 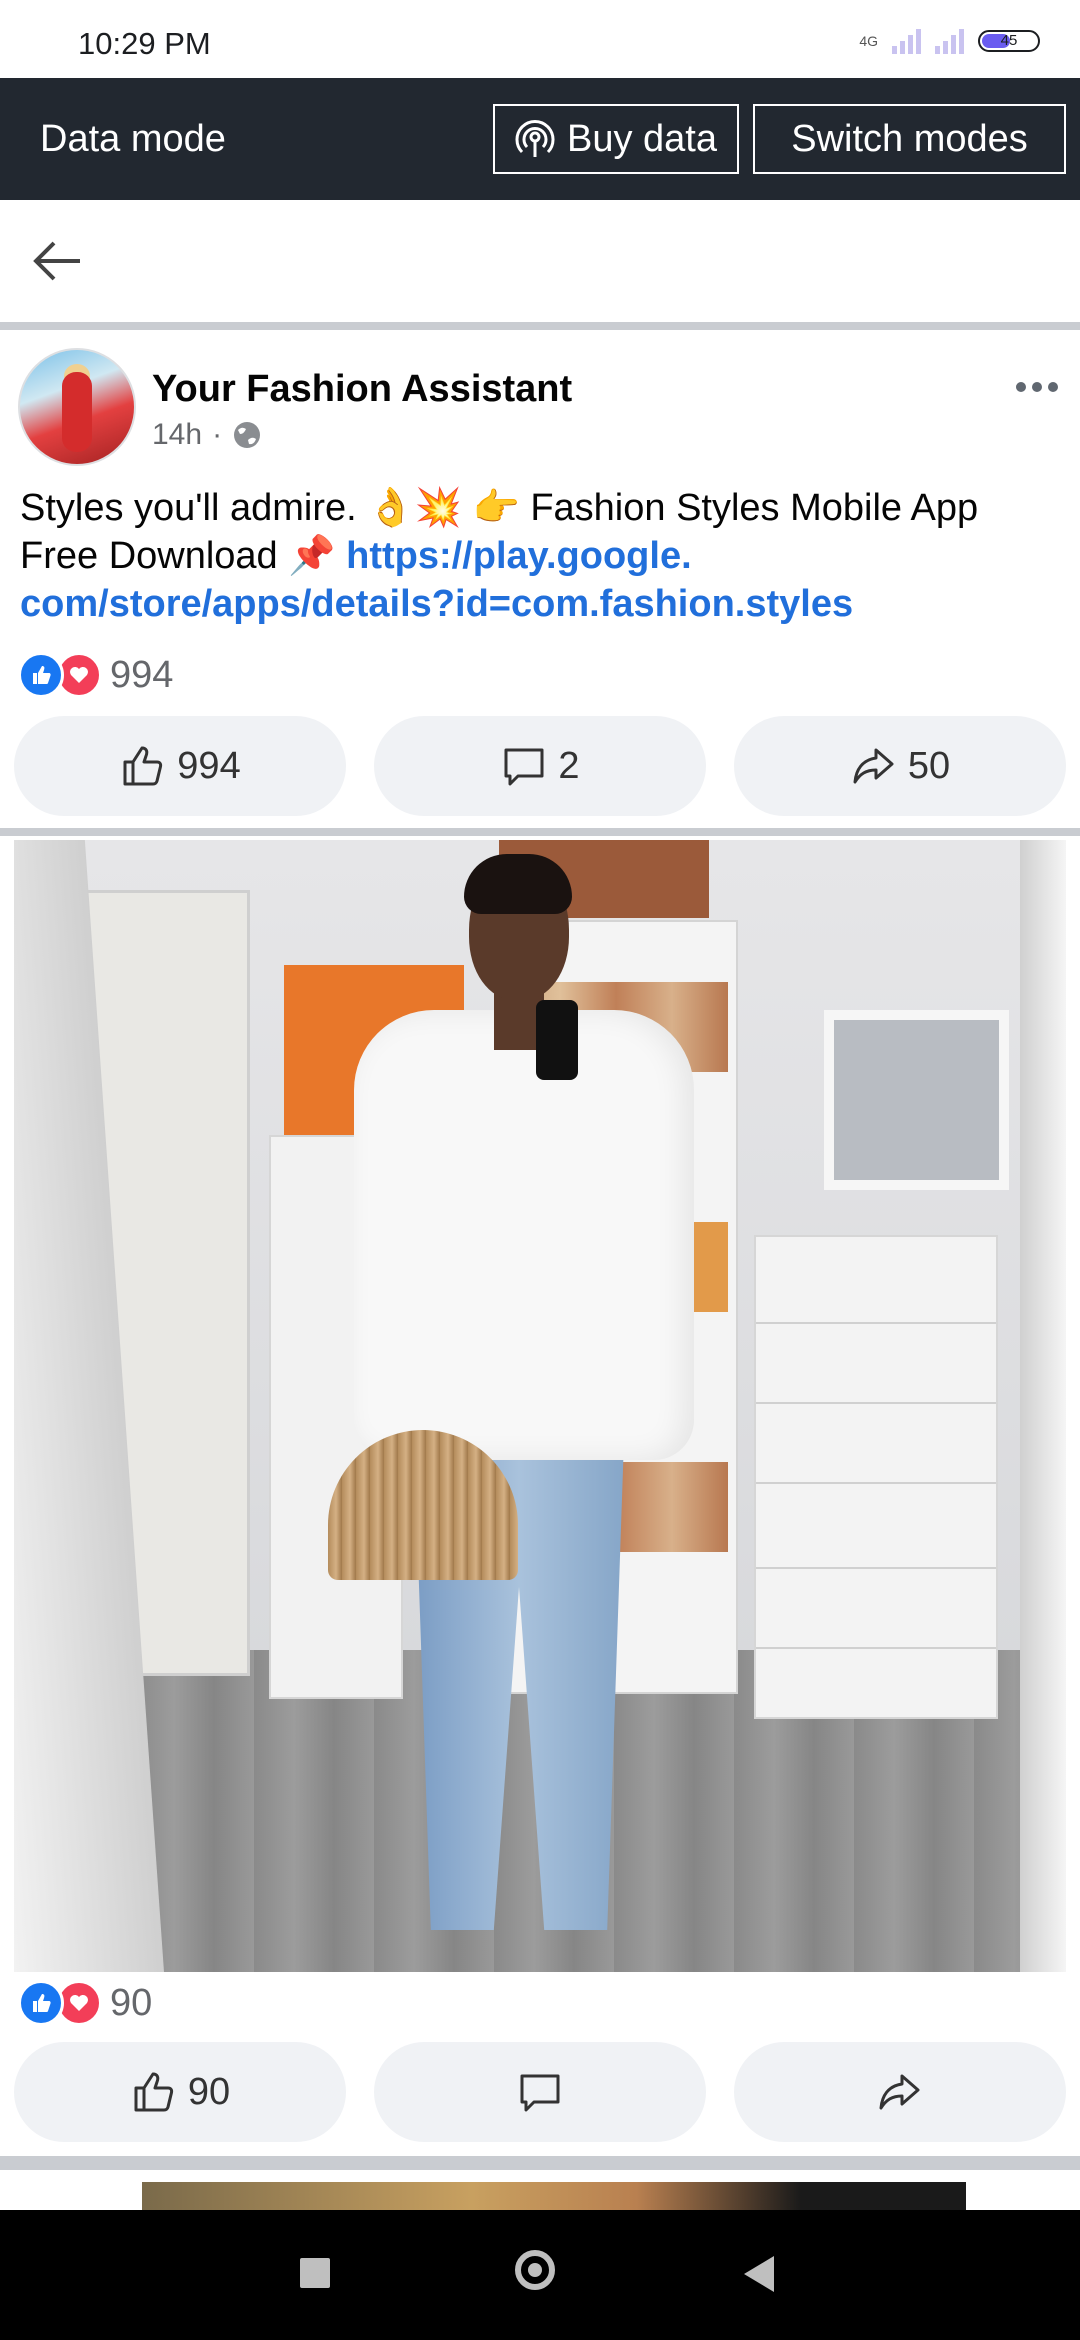 What do you see at coordinates (207, 435) in the screenshot?
I see `post-meta: 14h ·` at bounding box center [207, 435].